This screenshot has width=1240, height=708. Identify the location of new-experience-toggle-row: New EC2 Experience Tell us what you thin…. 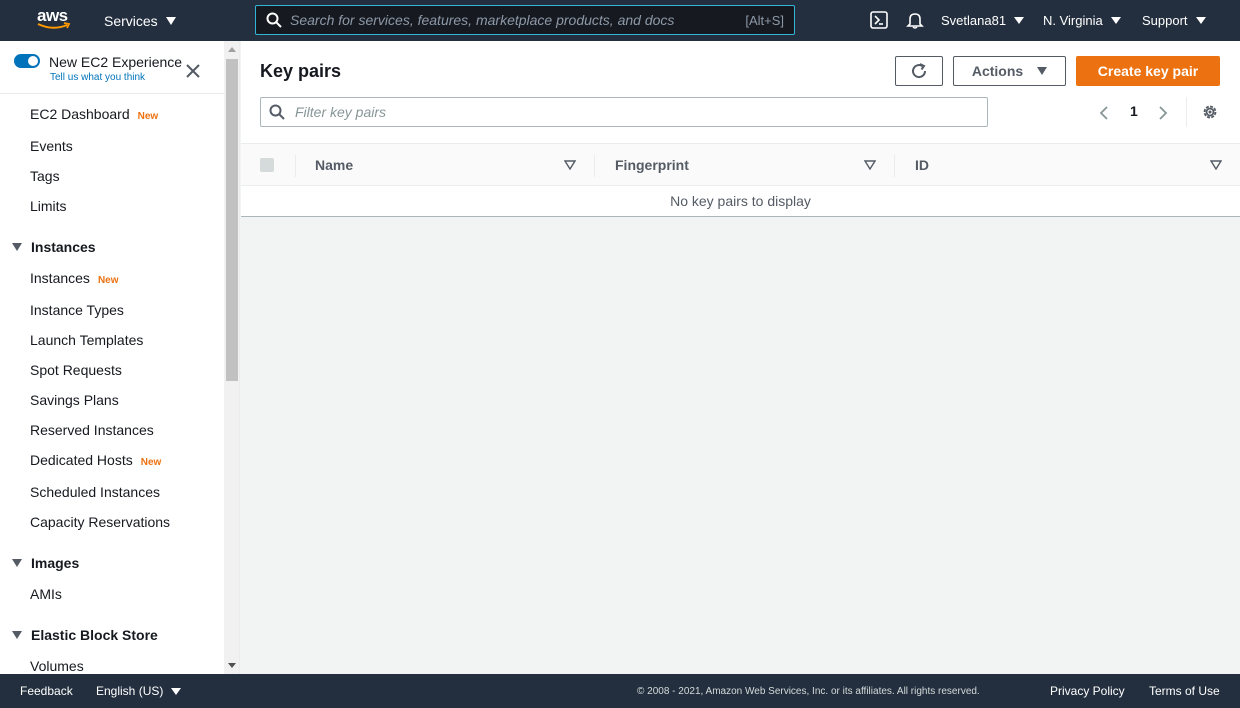
(112, 67).